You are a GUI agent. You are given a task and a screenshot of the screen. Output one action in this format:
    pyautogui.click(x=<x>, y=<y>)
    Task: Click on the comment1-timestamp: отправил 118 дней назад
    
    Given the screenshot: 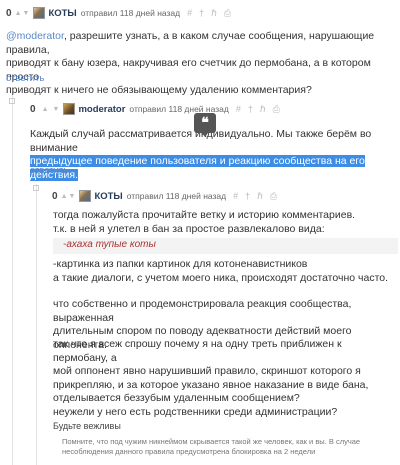 What is the action you would take?
    pyautogui.click(x=130, y=13)
    